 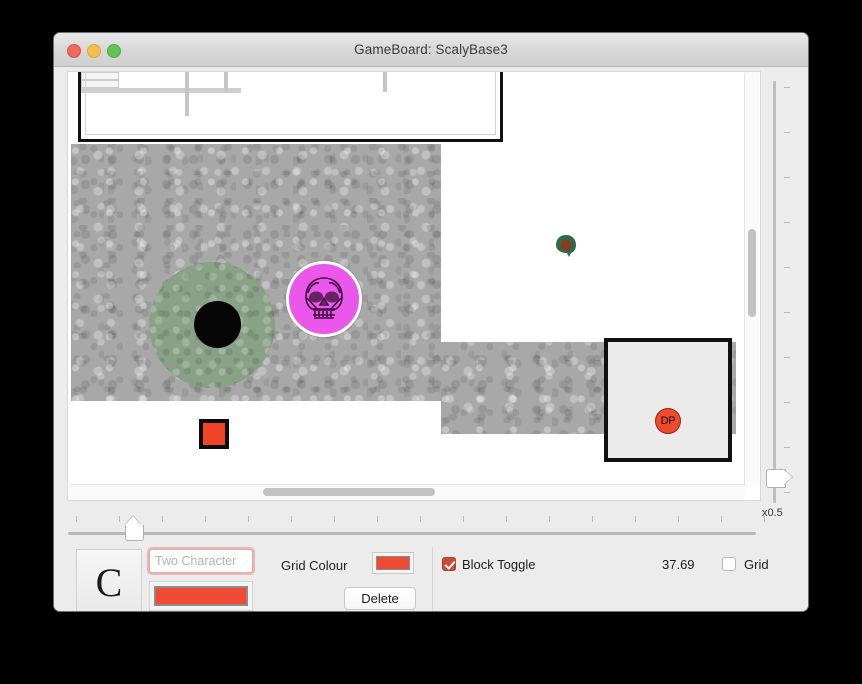 I want to click on black-hole-token, so click(x=217, y=324).